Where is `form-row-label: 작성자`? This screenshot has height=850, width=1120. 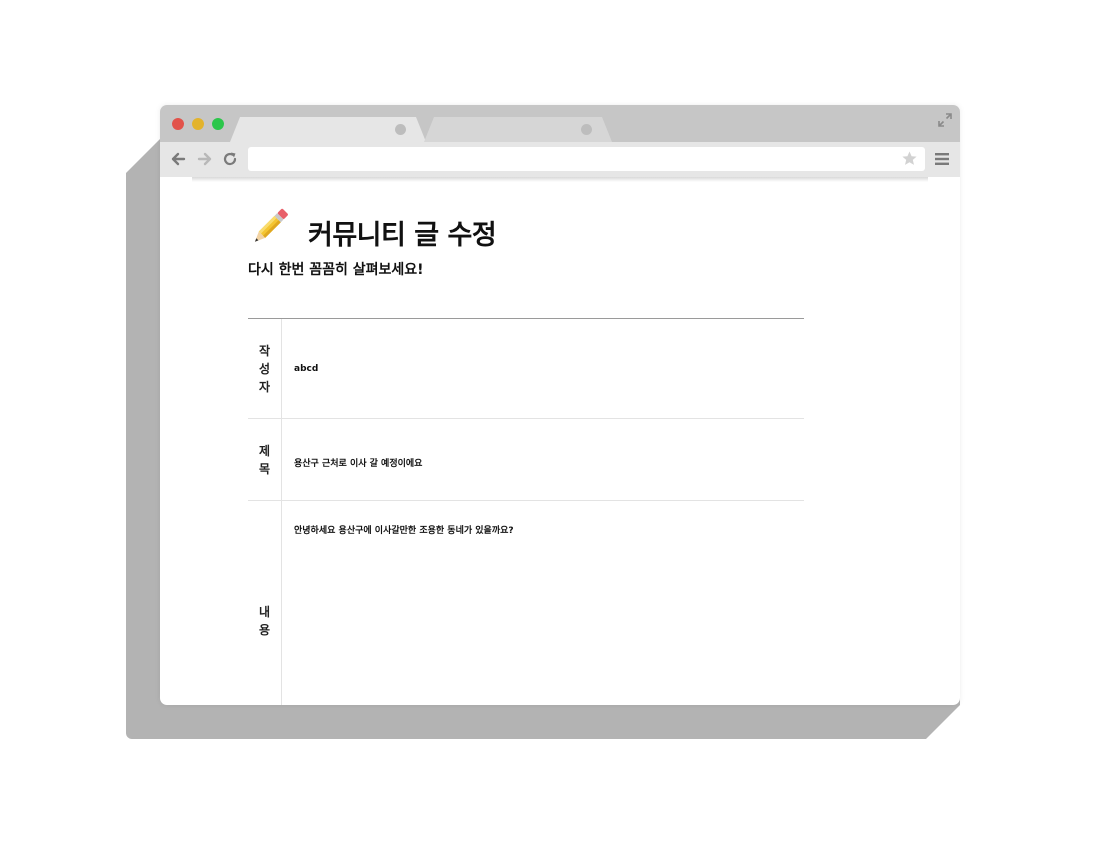 form-row-label: 작성자 is located at coordinates (265, 368).